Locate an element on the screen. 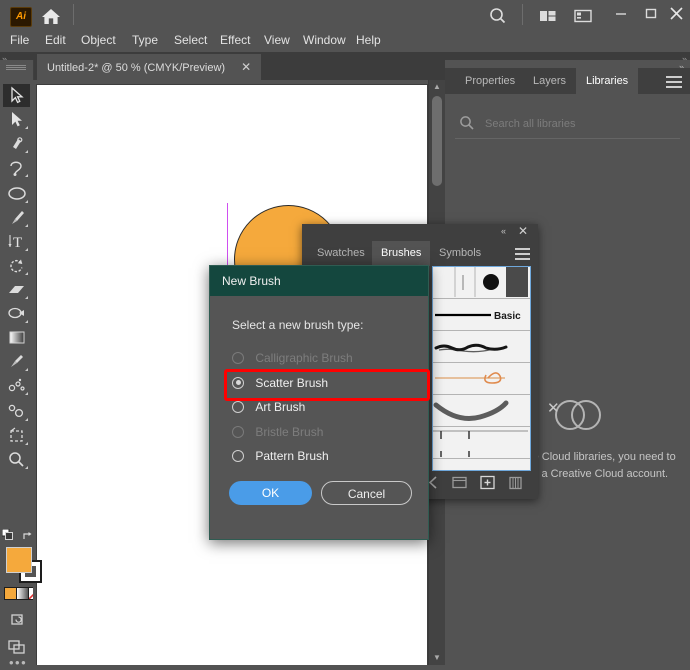 This screenshot has height=670, width=690. brushes-panel-footer is located at coordinates (481, 483).